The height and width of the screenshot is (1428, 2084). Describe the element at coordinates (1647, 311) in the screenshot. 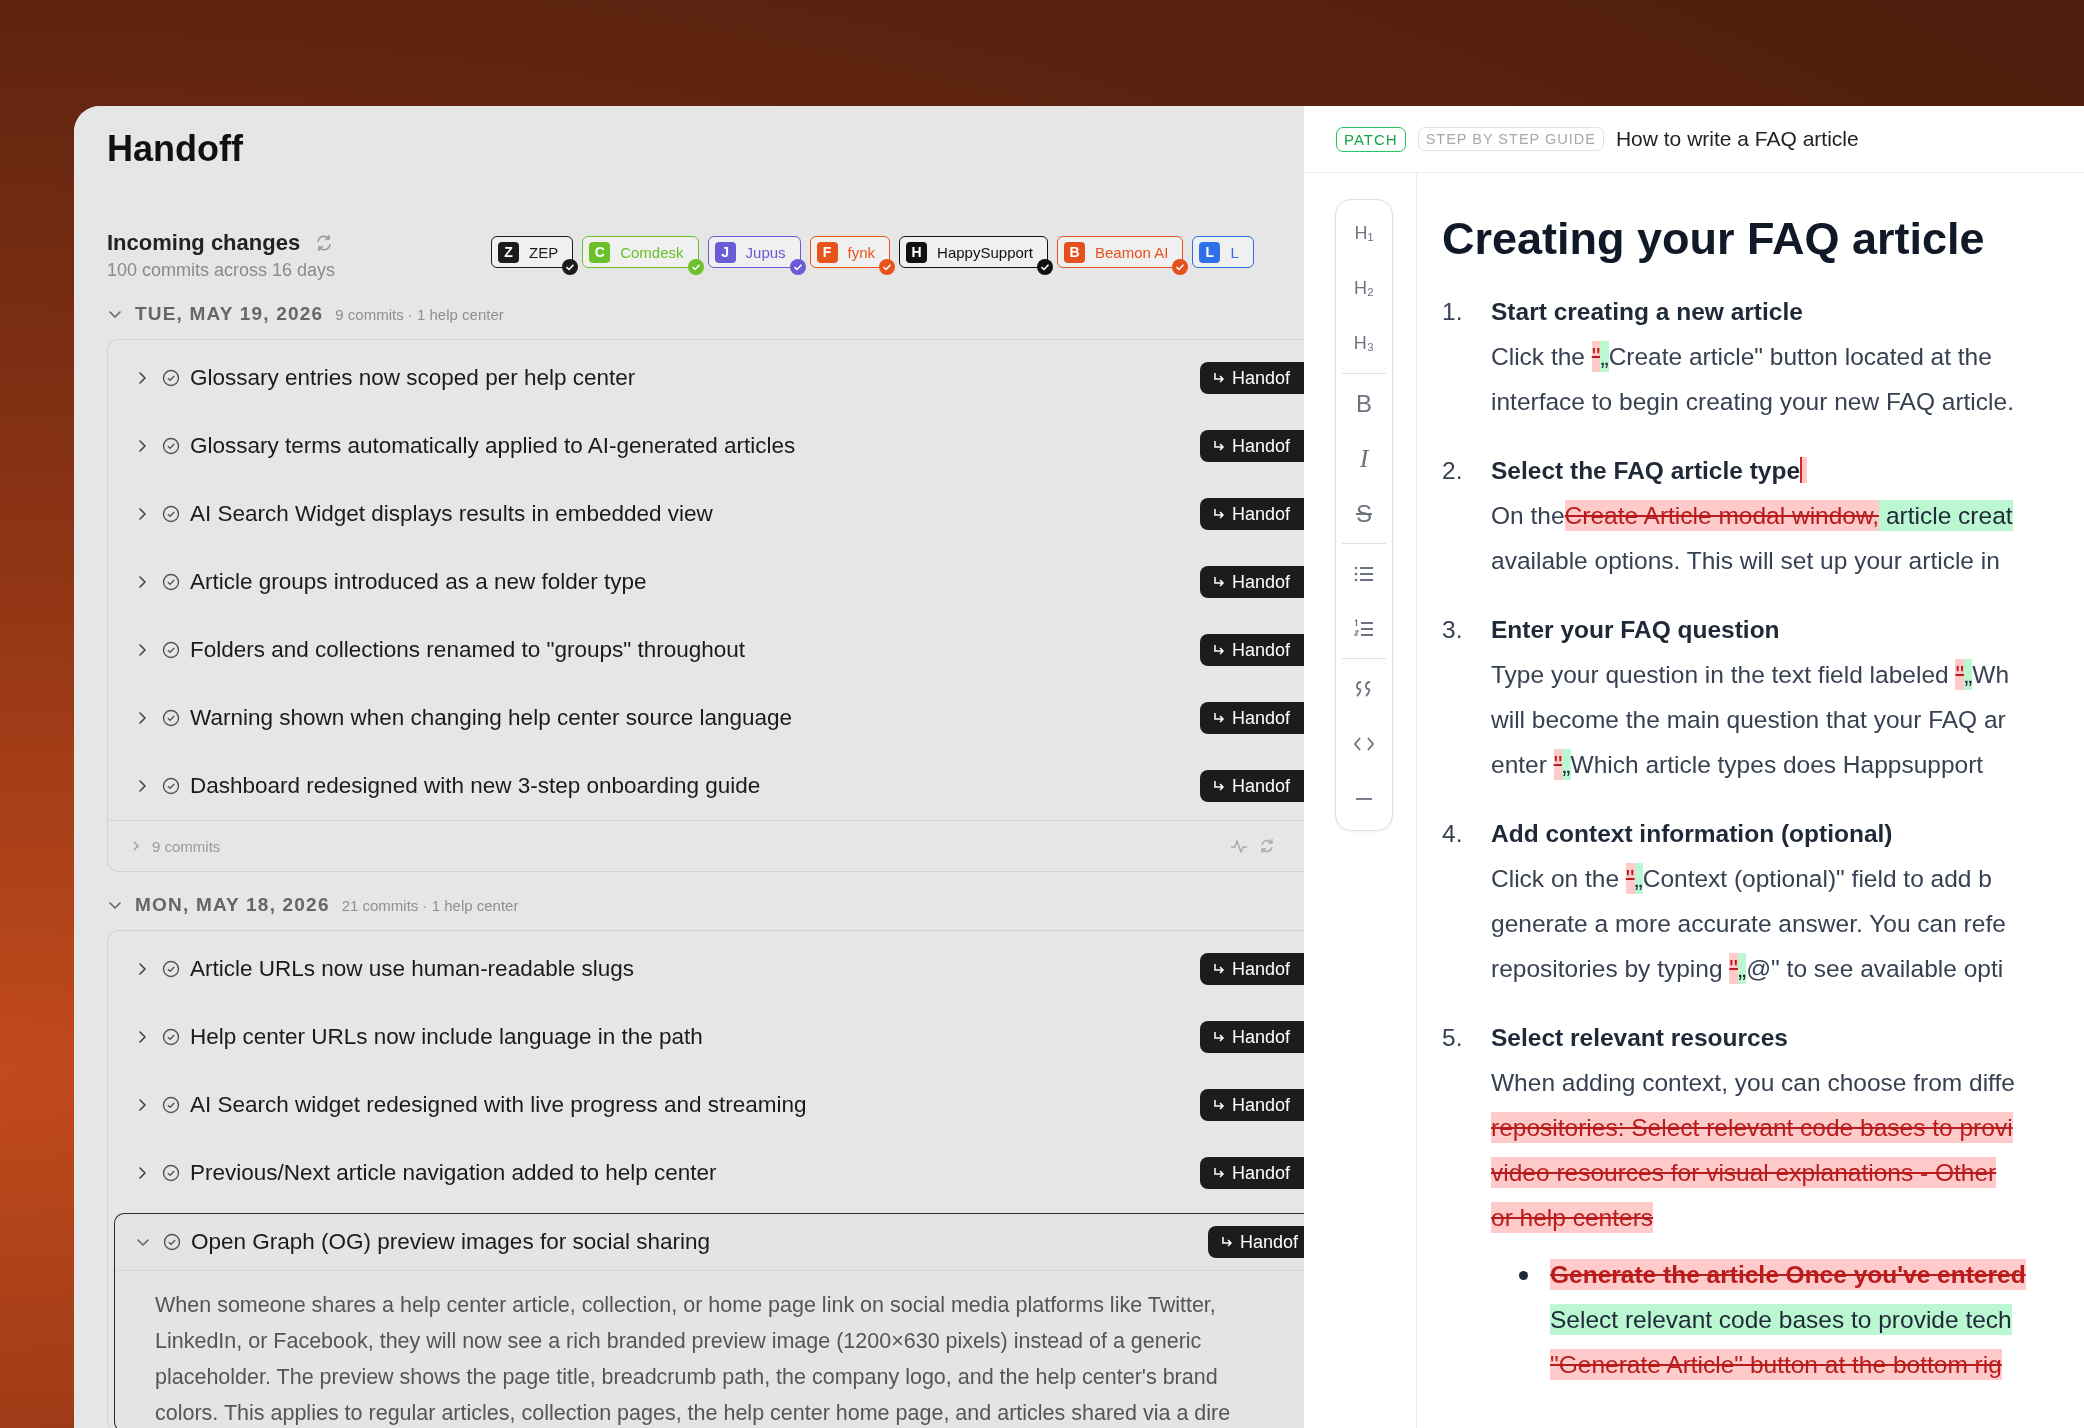

I see `step-title: Start creating a new article` at that location.